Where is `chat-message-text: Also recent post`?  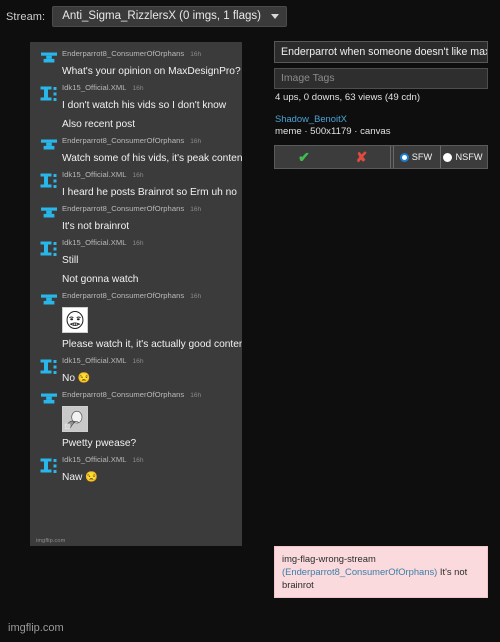
chat-message-text: Also recent post is located at coordinates (99, 124).